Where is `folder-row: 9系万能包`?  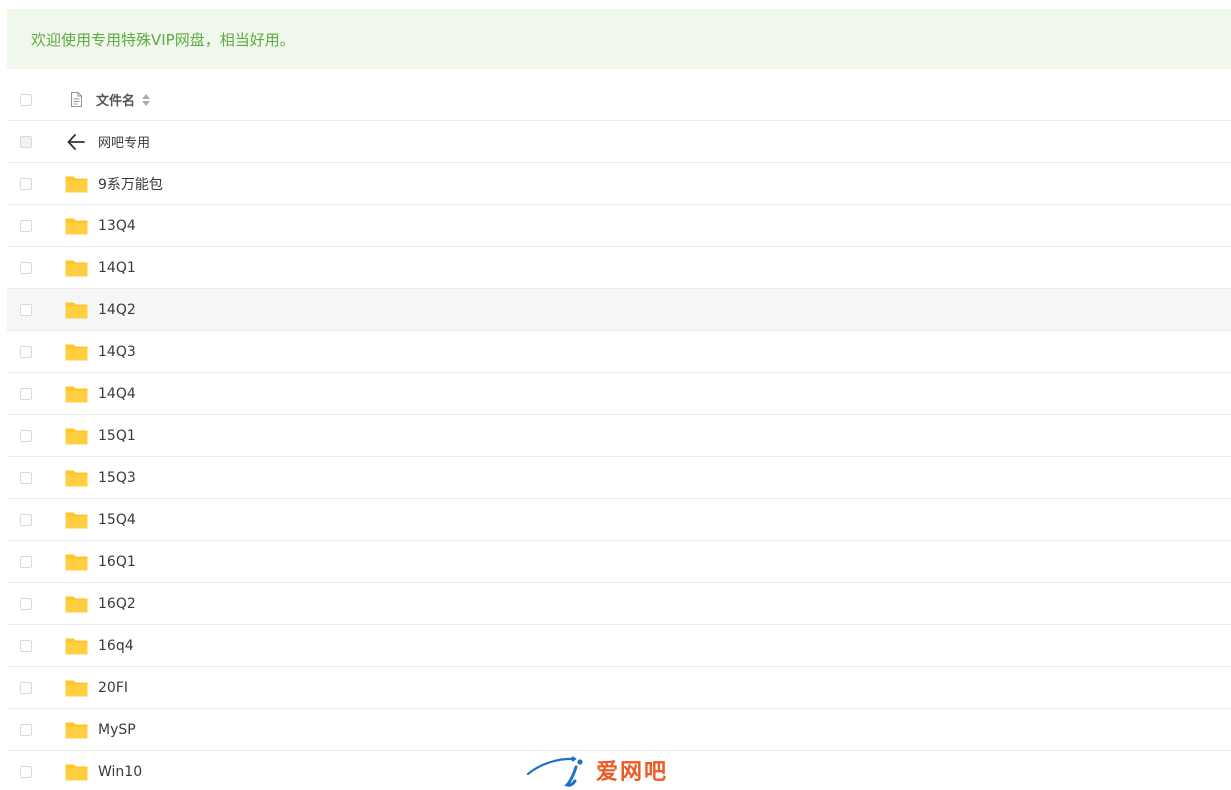
folder-row: 9系万能包 is located at coordinates (619, 184).